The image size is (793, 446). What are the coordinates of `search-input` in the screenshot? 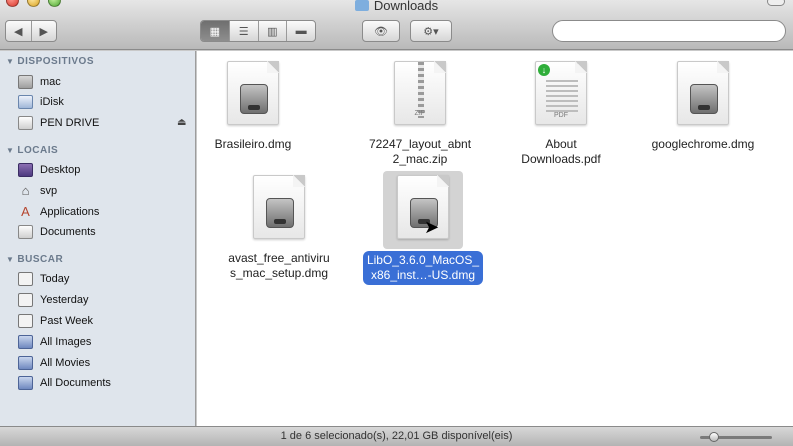 It's located at (669, 31).